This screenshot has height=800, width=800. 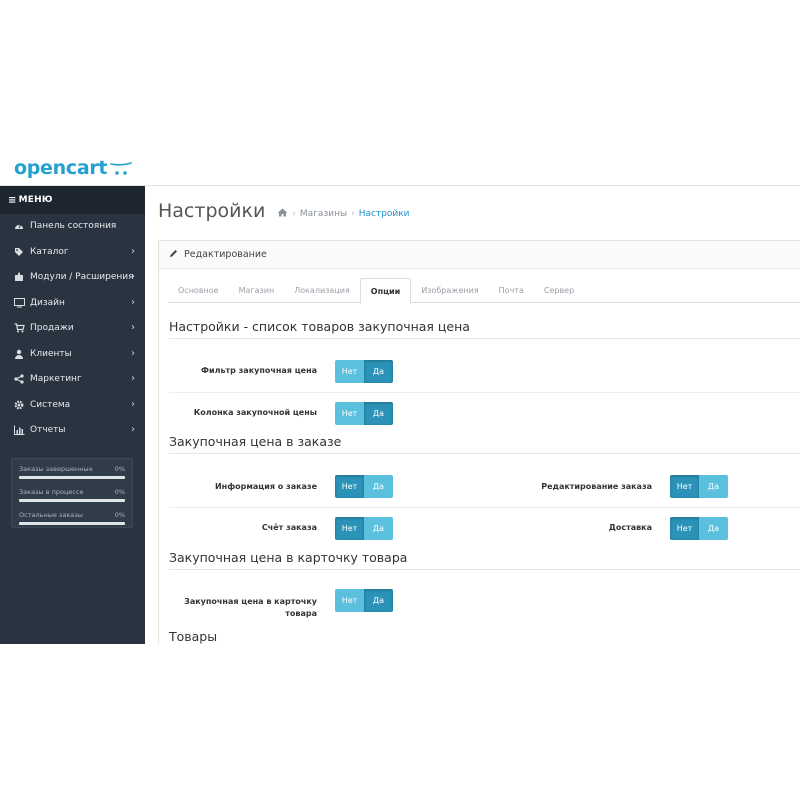 I want to click on shipping-toggle: Нет Да, so click(x=699, y=528).